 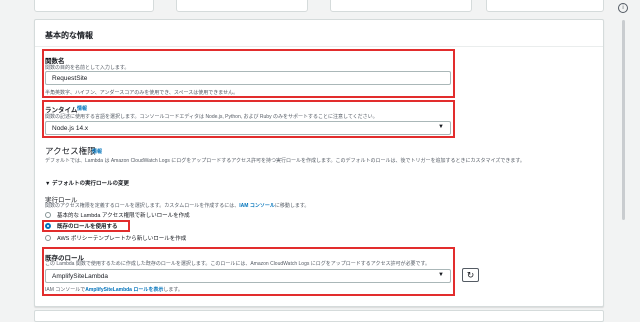 I want to click on radio-label: AWS ポリシーテンプレートから新しいロールを作成, so click(x=122, y=239).